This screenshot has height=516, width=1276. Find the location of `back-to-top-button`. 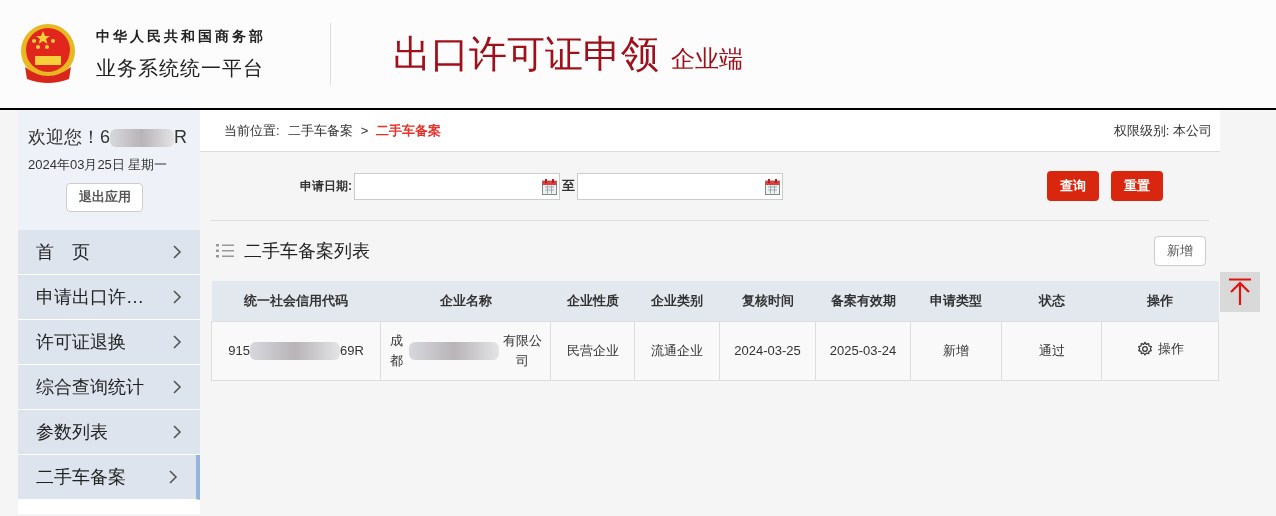

back-to-top-button is located at coordinates (1240, 292).